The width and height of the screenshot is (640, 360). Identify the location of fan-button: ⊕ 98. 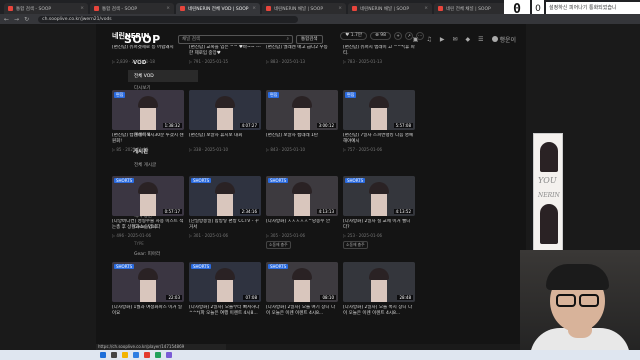
(380, 36).